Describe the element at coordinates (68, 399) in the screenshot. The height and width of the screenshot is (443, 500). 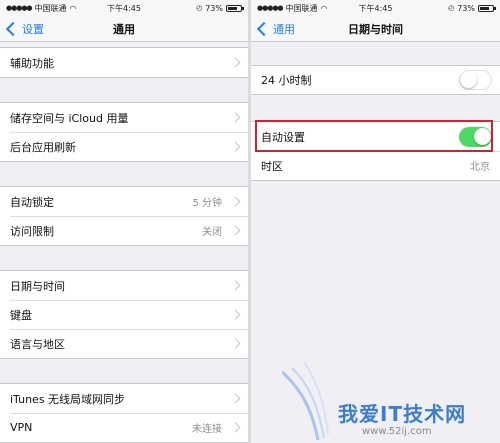
I see `row-label: iTunes 无线局域网同步` at that location.